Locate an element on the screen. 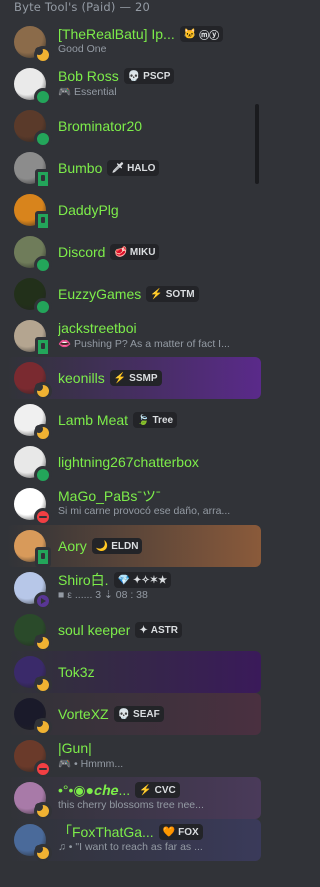  member-activity-status: ■ ε ...... 3 ⇣ 08 : 38 is located at coordinates (103, 595).